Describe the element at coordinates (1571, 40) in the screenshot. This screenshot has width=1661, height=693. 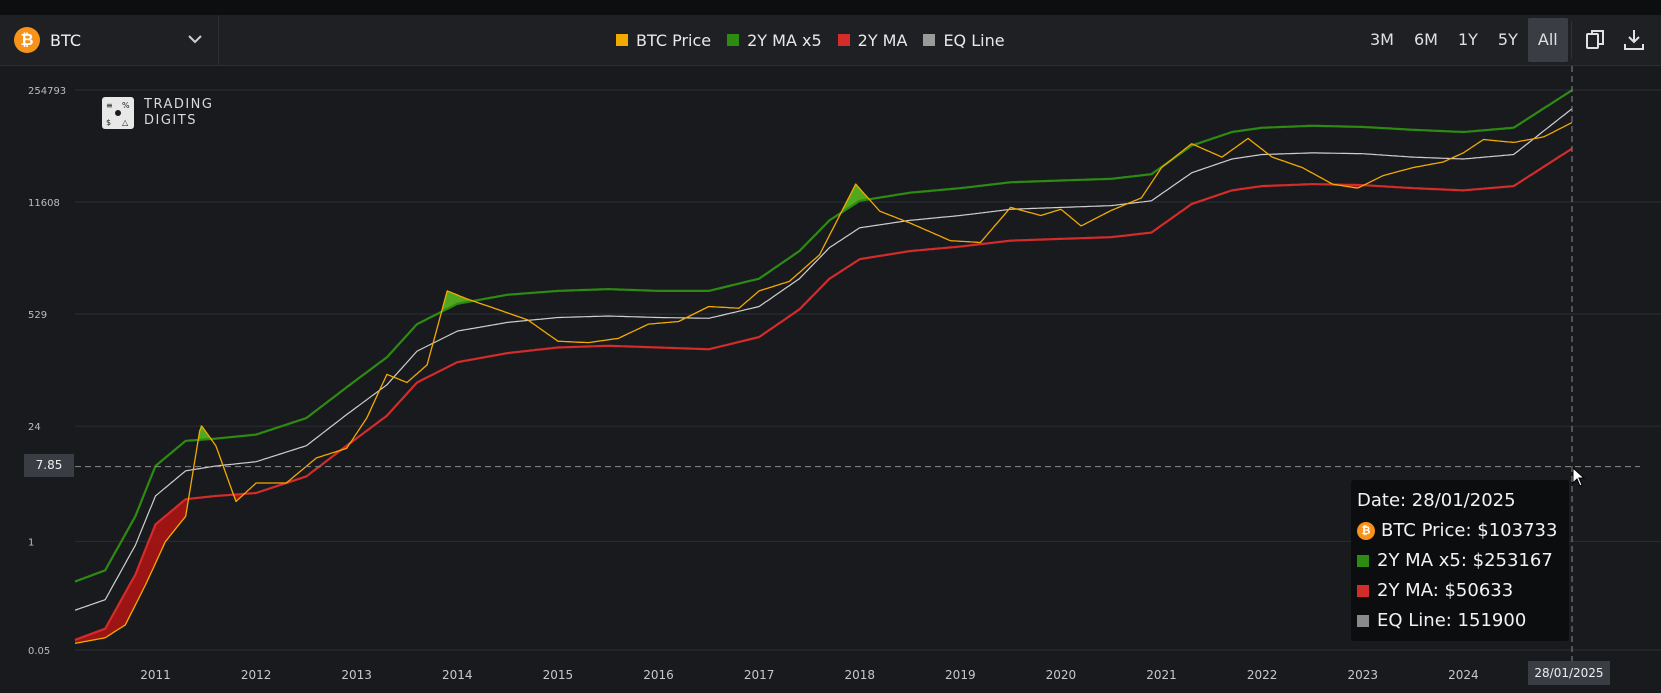
I see `toolbar-divider` at that location.